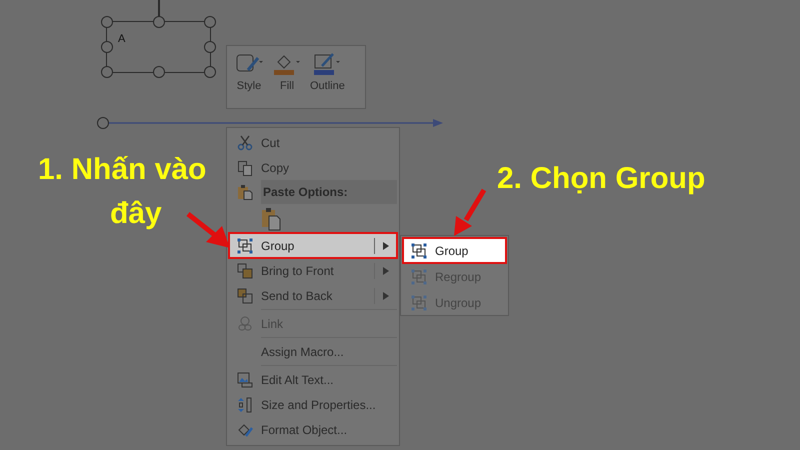 The width and height of the screenshot is (800, 450). What do you see at coordinates (245, 430) in the screenshot?
I see `paint-brush-icon` at bounding box center [245, 430].